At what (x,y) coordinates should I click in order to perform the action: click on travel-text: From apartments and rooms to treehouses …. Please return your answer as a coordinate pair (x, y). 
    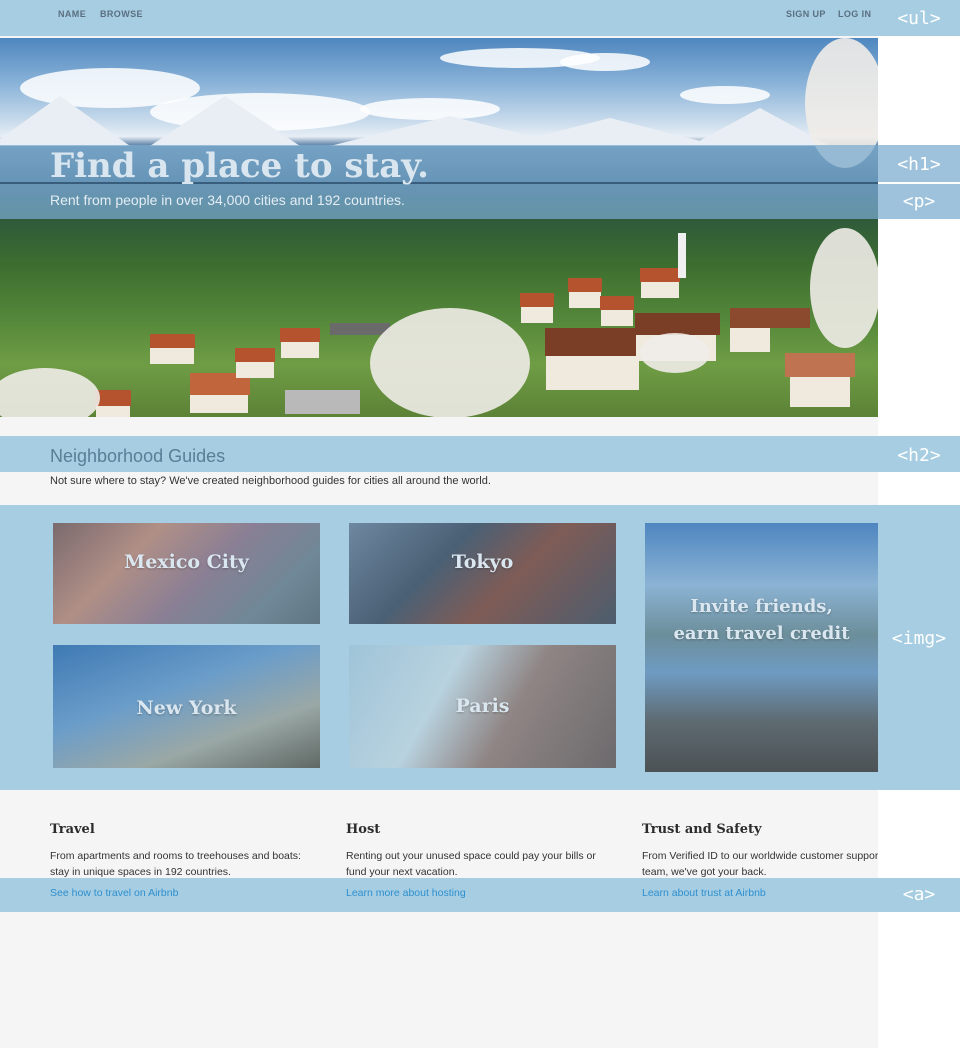
    Looking at the image, I should click on (175, 864).